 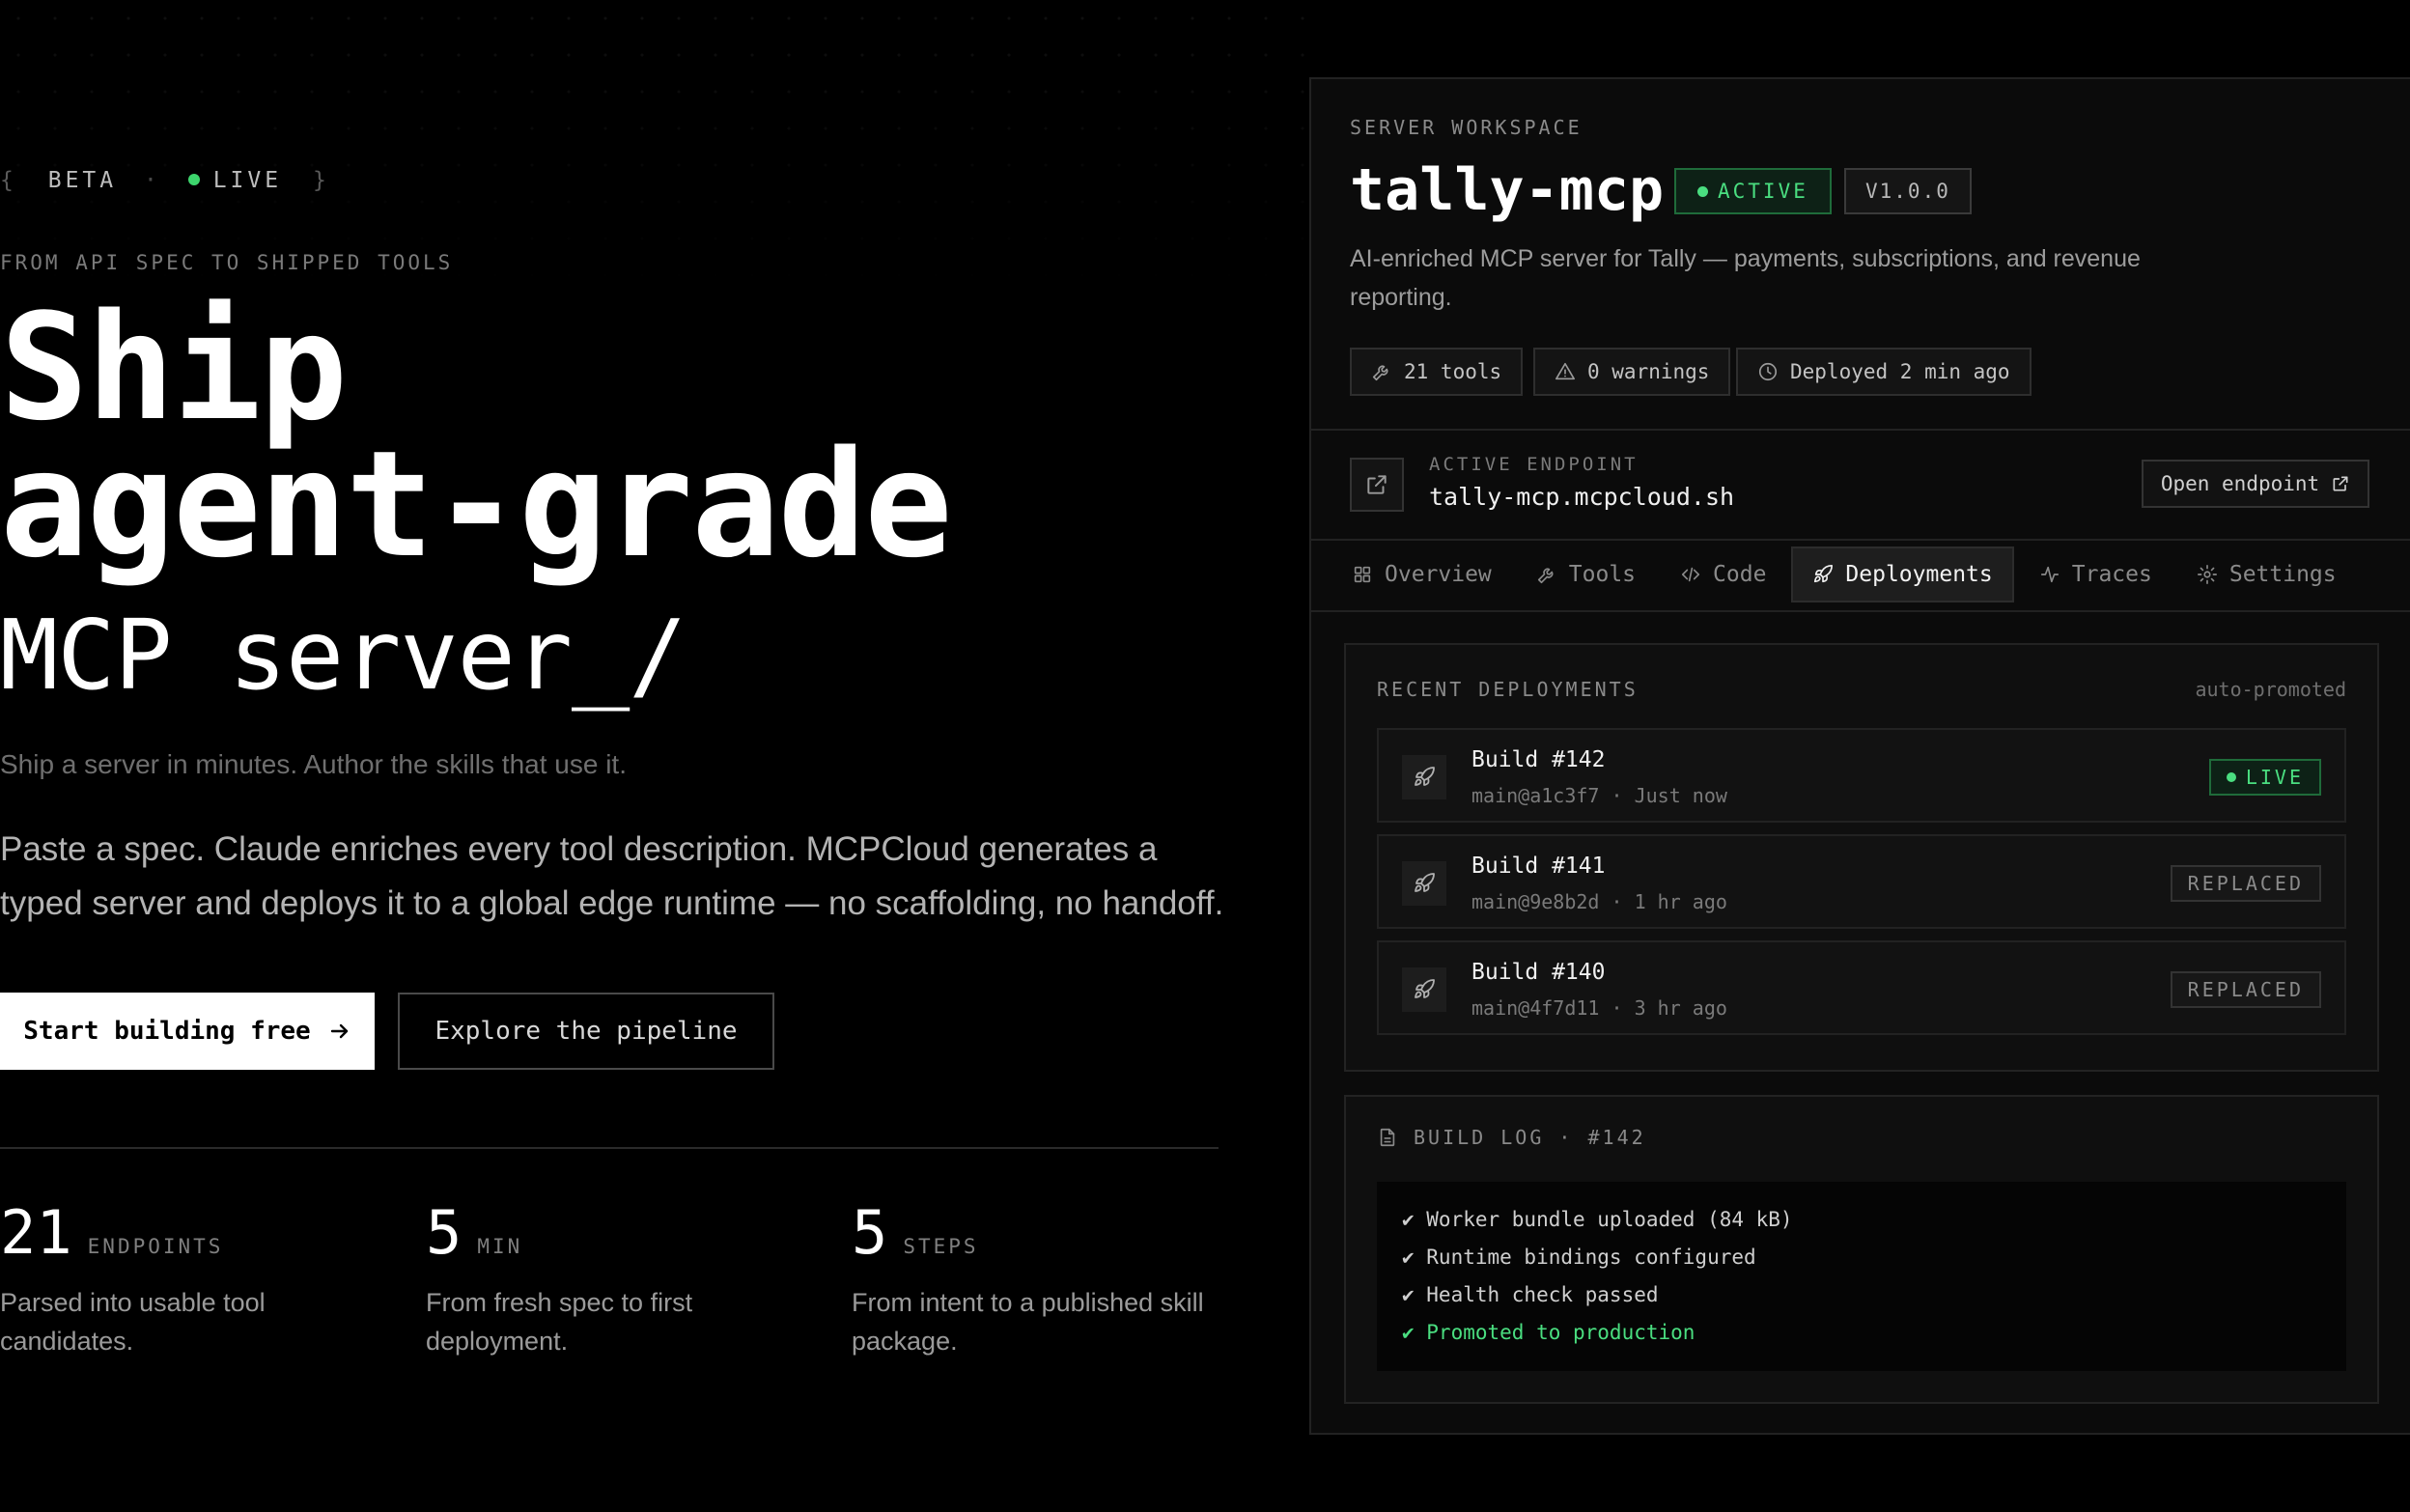 I want to click on start-building-label: Start building free, so click(x=167, y=1031).